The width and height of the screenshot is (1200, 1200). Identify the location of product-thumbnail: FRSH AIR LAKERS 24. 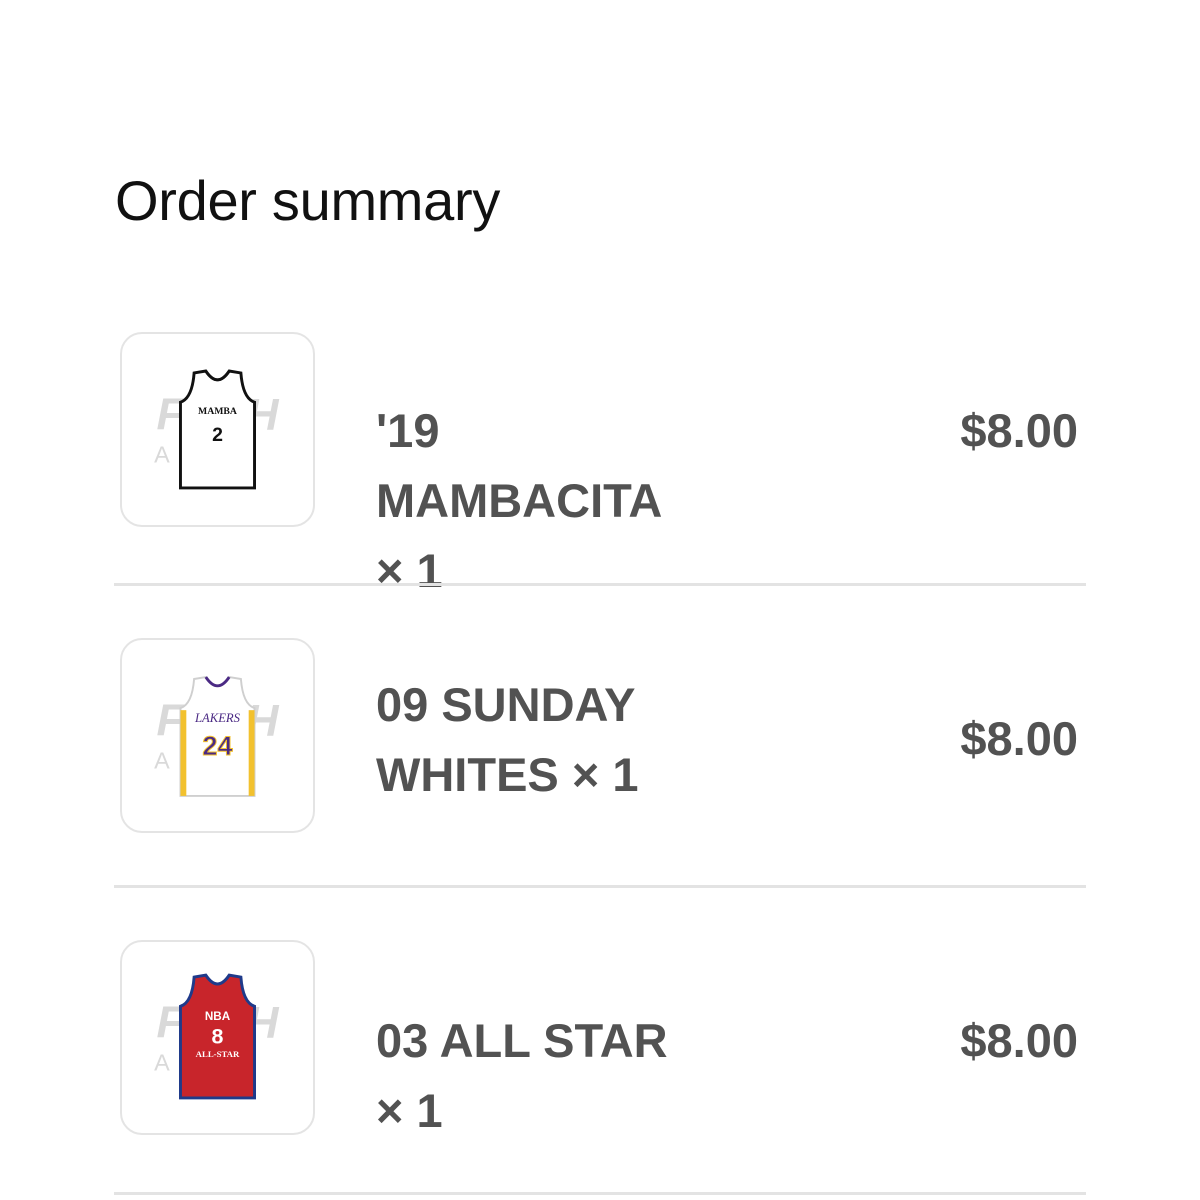
(217, 735).